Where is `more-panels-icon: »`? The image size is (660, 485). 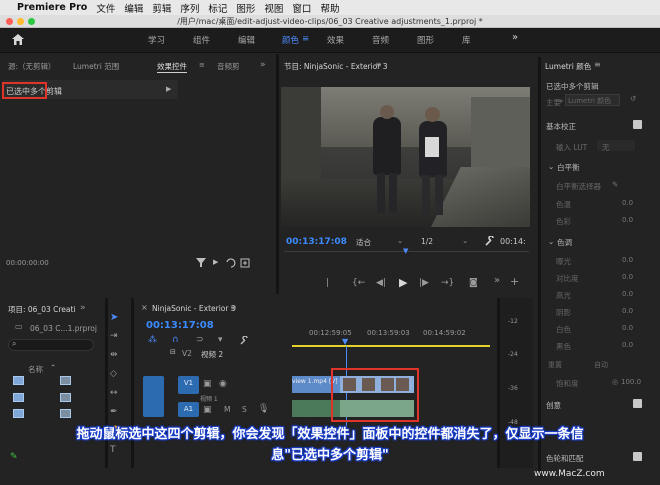
more-panels-icon: » is located at coordinates (263, 65).